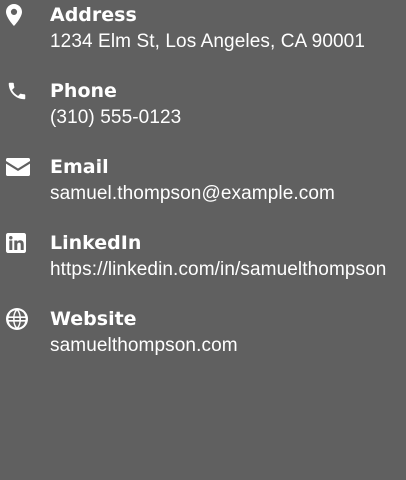 The height and width of the screenshot is (480, 406). I want to click on linkedin-icon, so click(21, 243).